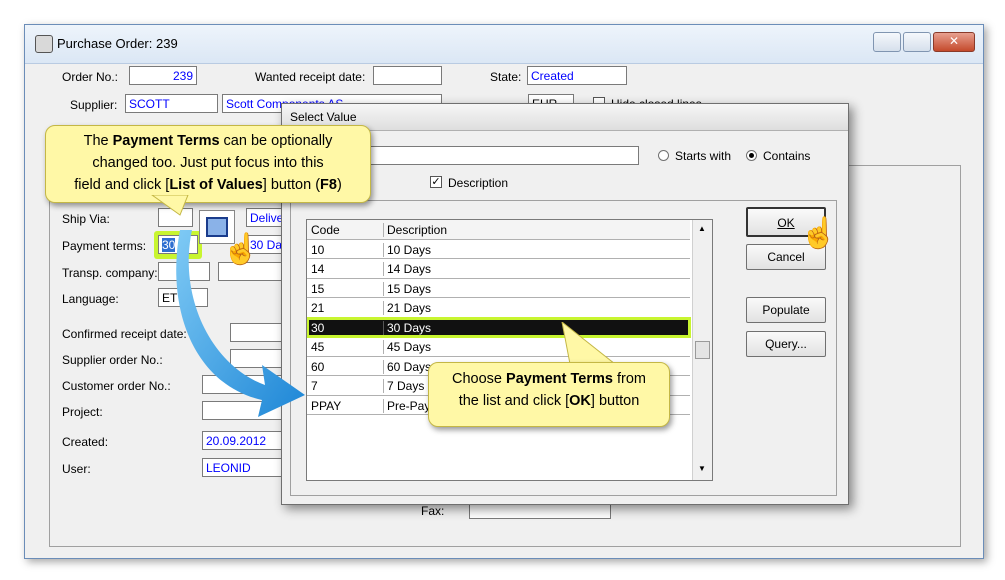 This screenshot has height=580, width=1005. What do you see at coordinates (208, 141) in the screenshot?
I see `callout1-line1: The Payment Terms can be optionally` at bounding box center [208, 141].